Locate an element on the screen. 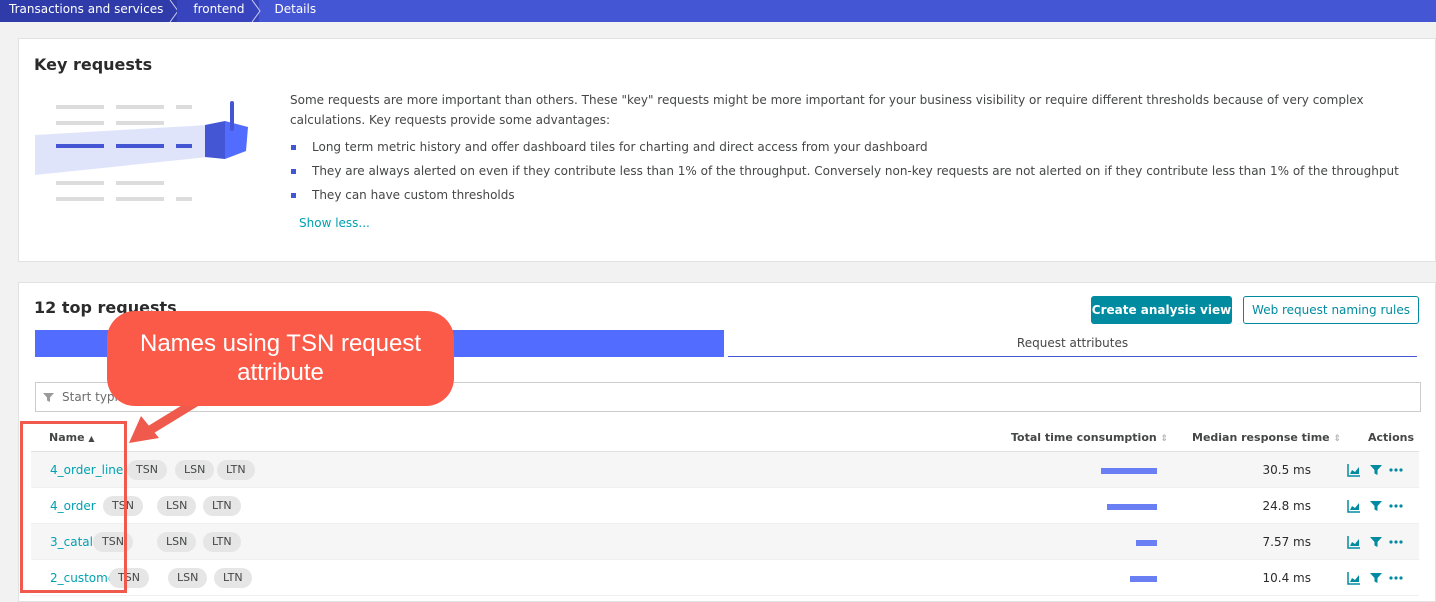 The image size is (1436, 602). tab-request-attributes: Request attributes is located at coordinates (1072, 343).